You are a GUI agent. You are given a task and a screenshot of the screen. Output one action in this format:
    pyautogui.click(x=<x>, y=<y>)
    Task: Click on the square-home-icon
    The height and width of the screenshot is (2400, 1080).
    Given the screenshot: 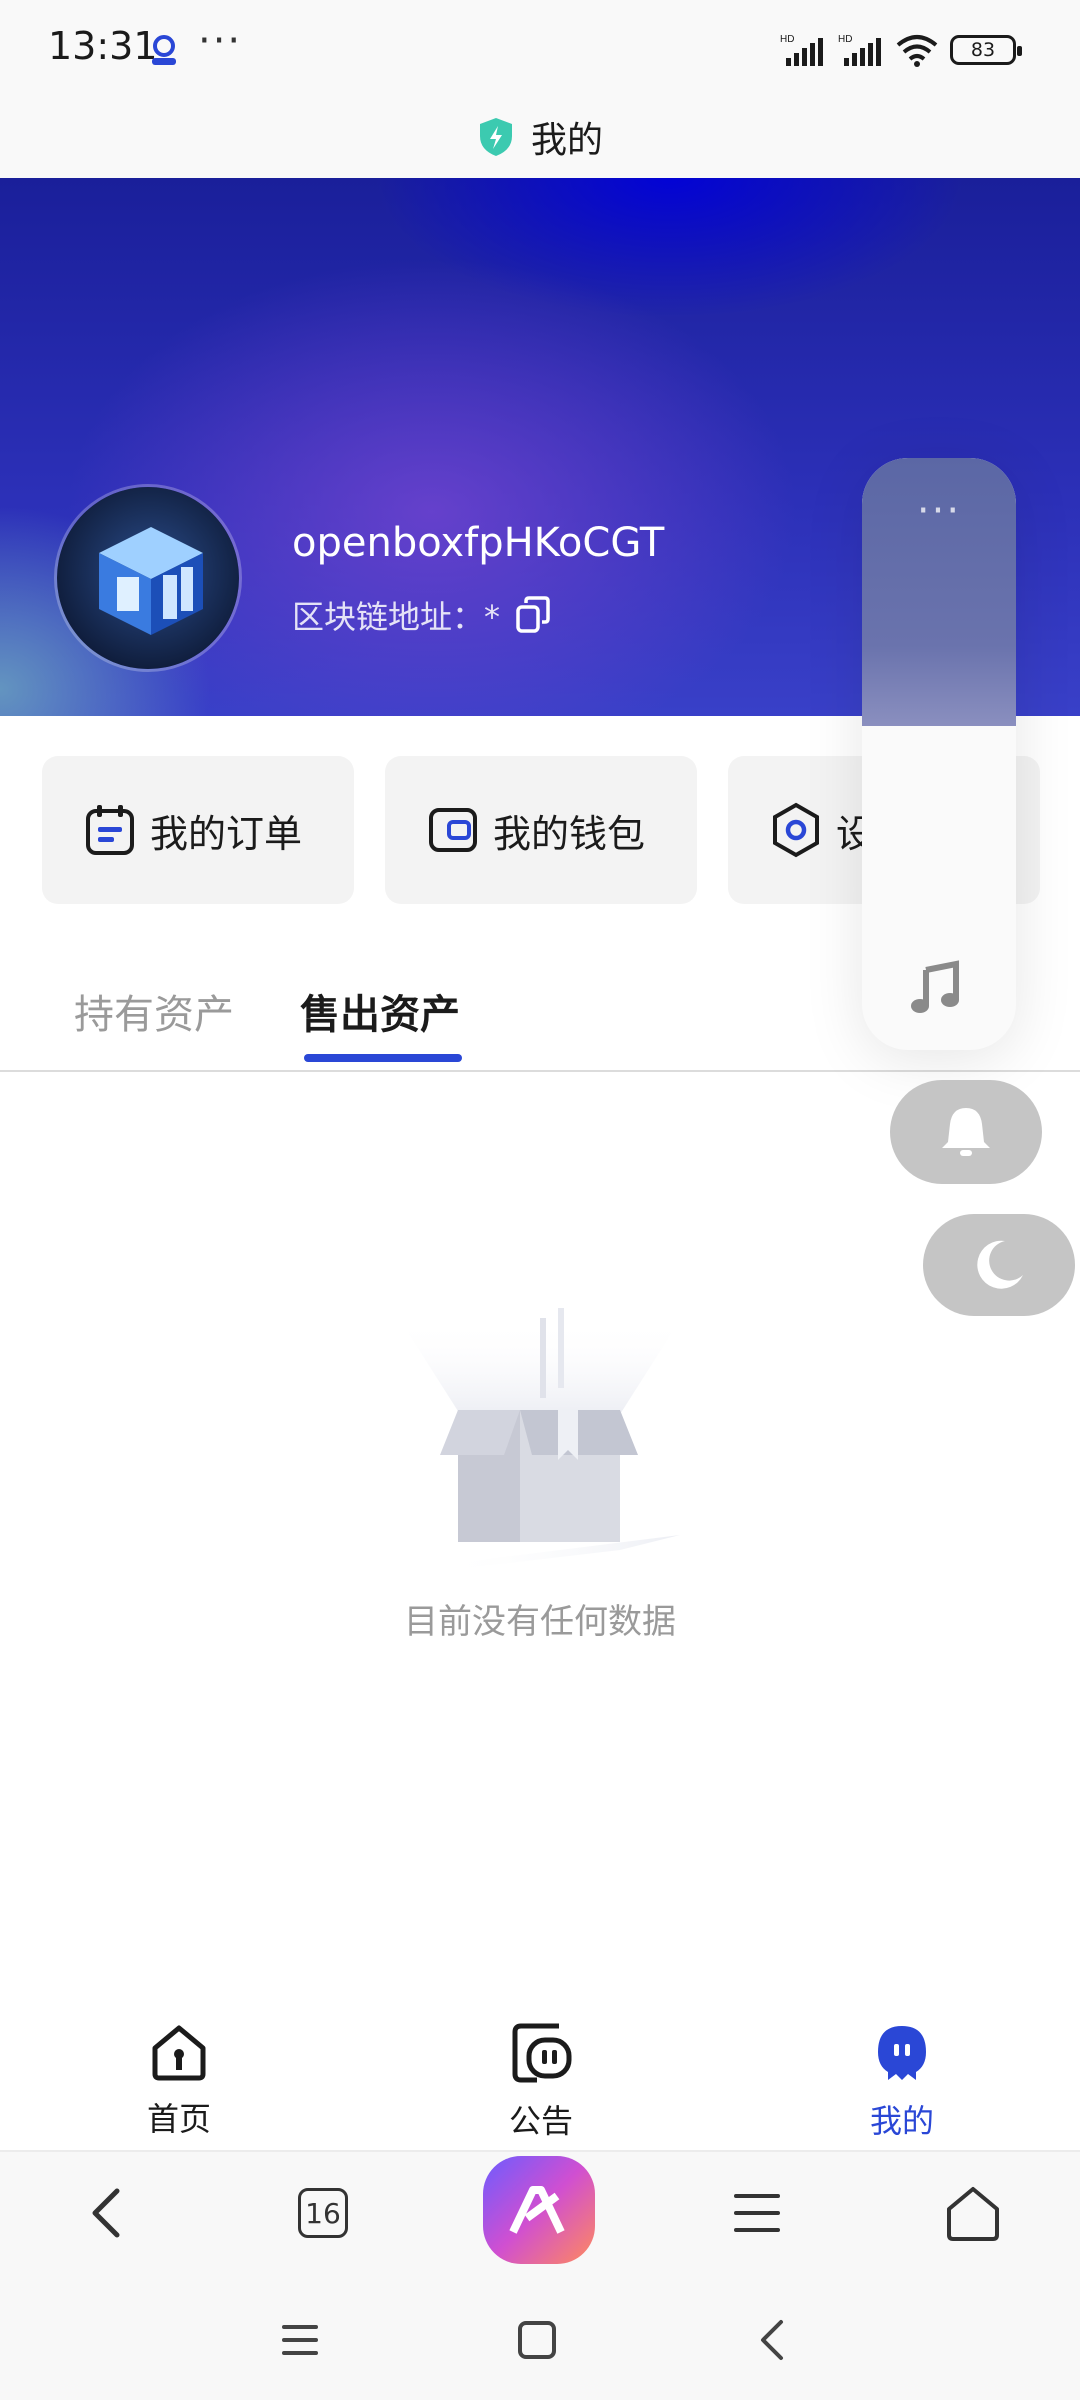 What is the action you would take?
    pyautogui.click(x=537, y=2340)
    